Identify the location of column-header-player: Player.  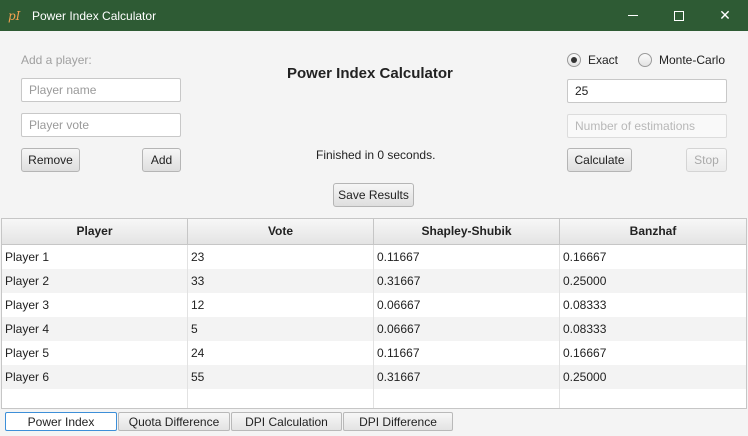
(95, 232).